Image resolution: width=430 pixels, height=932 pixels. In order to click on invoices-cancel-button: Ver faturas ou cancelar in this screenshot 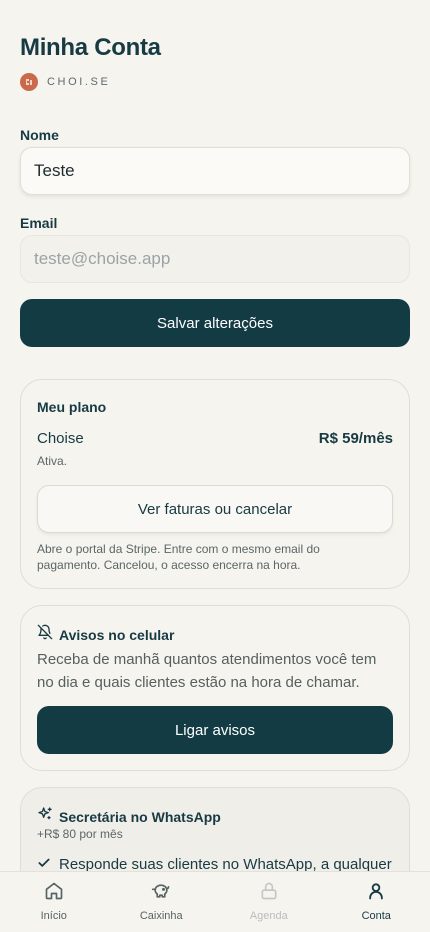, I will do `click(215, 509)`.